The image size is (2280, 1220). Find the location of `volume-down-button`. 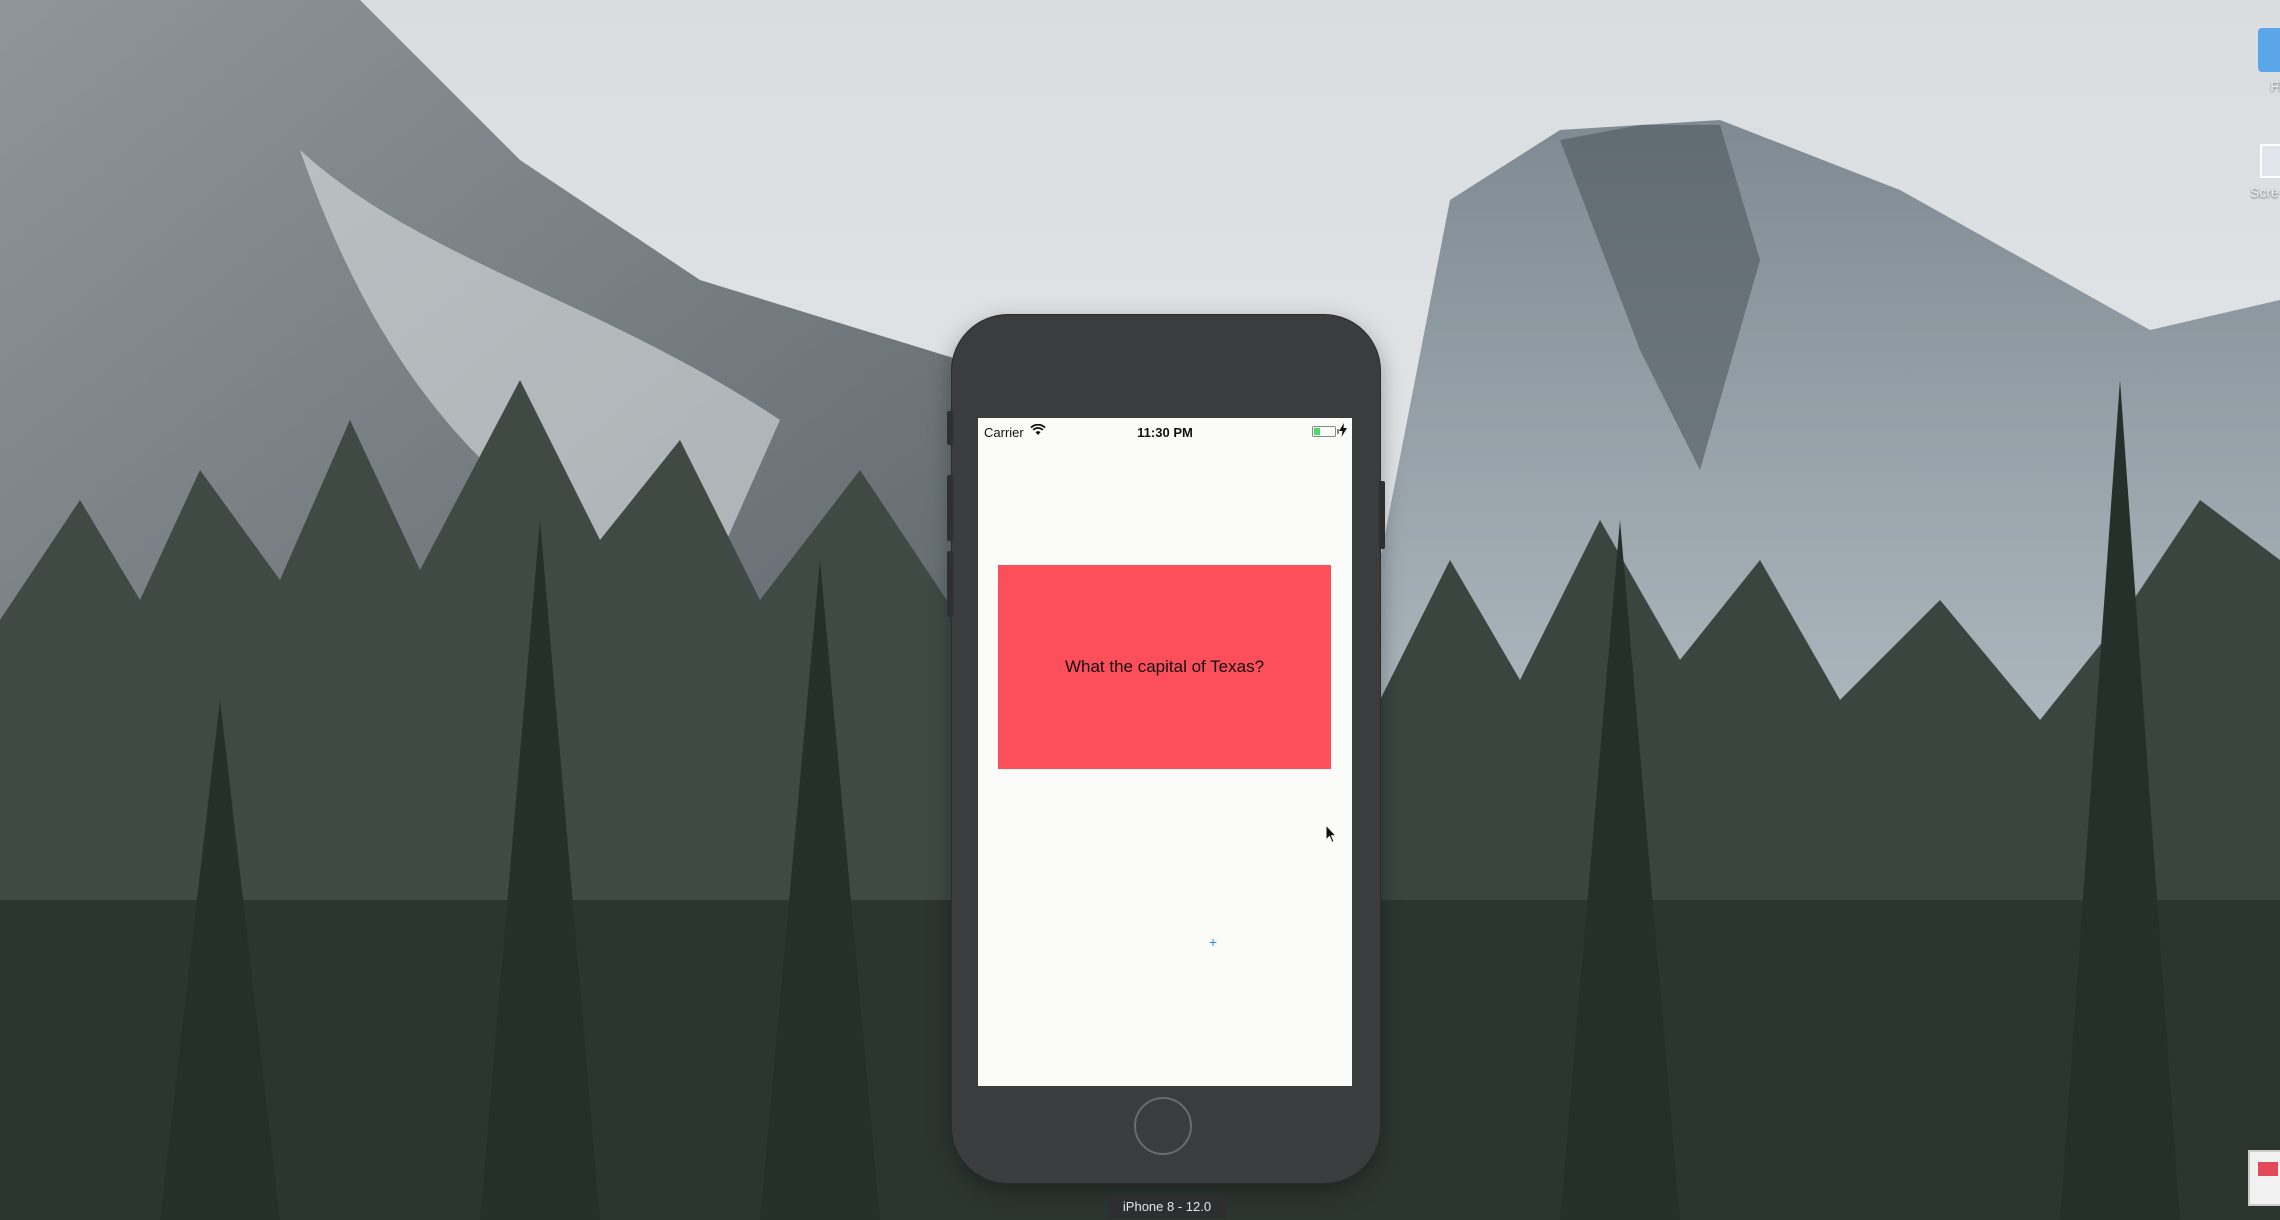

volume-down-button is located at coordinates (950, 584).